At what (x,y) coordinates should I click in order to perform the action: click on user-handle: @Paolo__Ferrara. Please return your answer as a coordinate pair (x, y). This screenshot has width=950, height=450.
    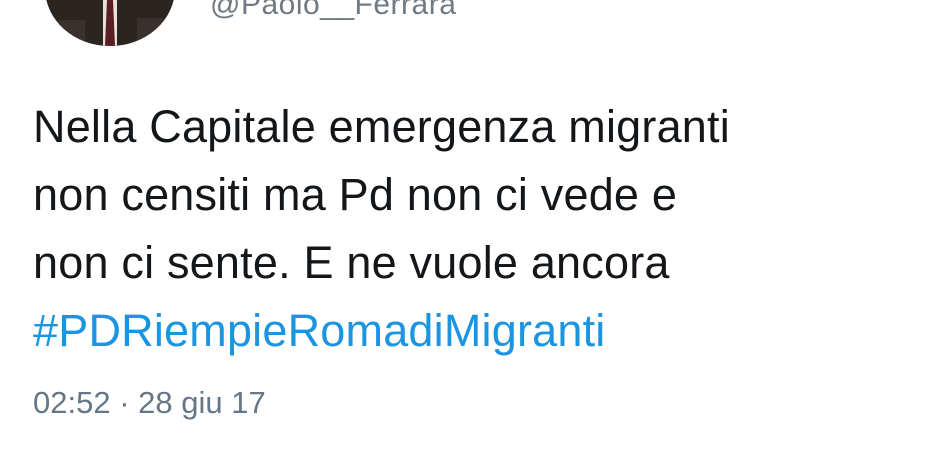
    Looking at the image, I should click on (333, 11).